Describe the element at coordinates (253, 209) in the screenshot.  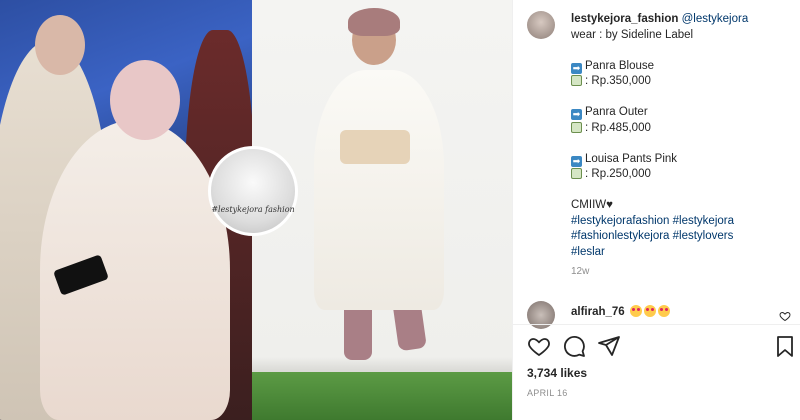
I see `inset-watermark: #lestykejora fashion` at that location.